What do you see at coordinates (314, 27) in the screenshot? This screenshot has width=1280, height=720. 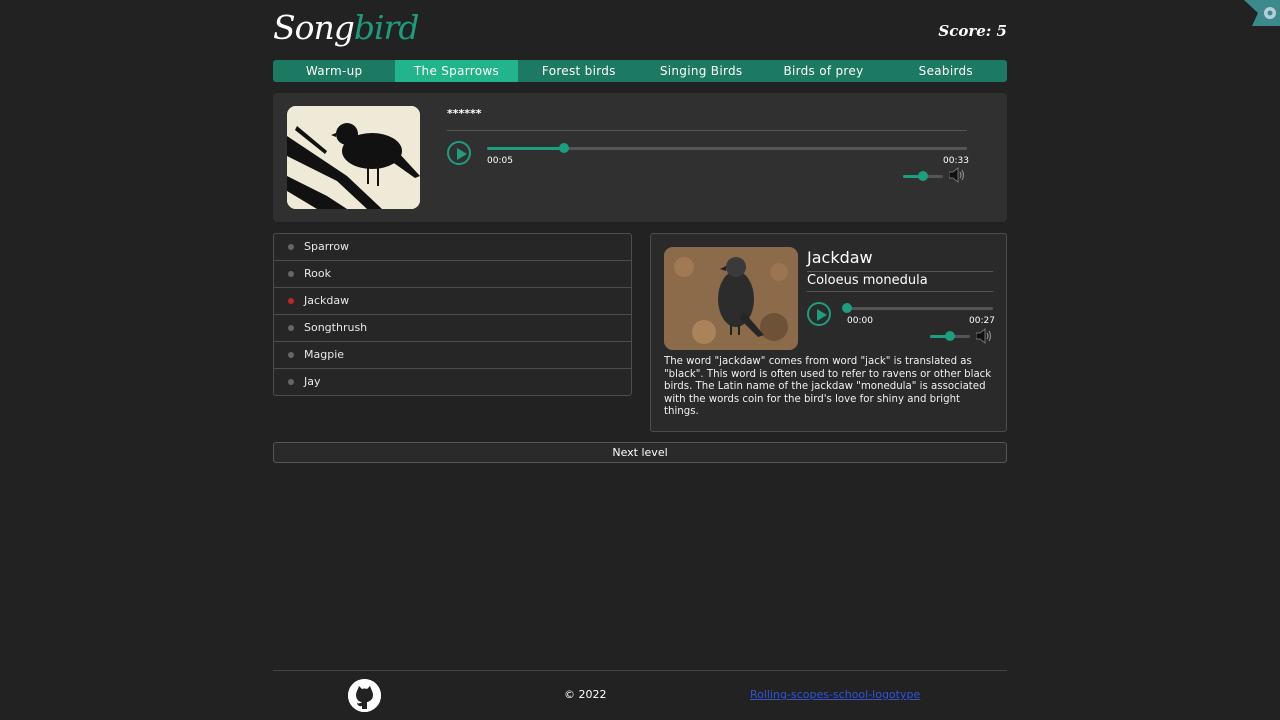 I see `logo-part-white: Song` at bounding box center [314, 27].